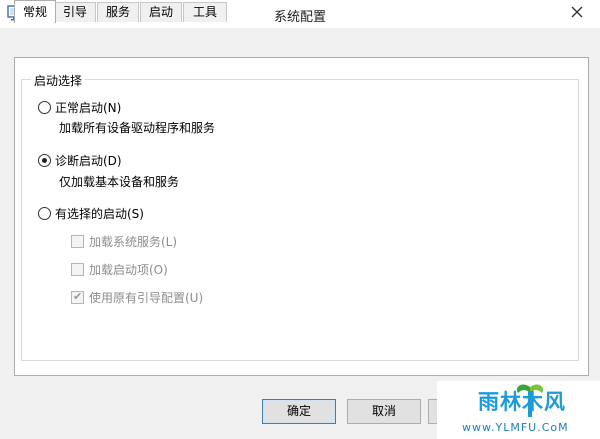 The image size is (600, 439). I want to click on tab-general: 常规, so click(35, 11).